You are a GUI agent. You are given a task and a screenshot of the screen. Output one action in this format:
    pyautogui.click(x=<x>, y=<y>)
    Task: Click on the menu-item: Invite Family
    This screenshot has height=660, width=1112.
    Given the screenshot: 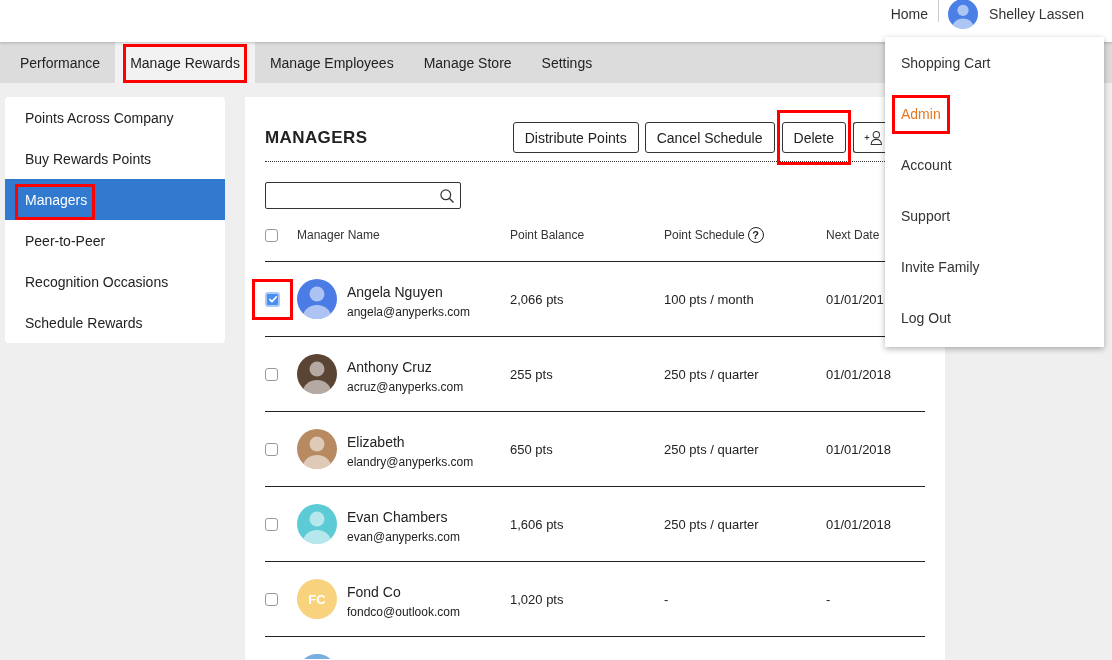 What is the action you would take?
    pyautogui.click(x=994, y=266)
    